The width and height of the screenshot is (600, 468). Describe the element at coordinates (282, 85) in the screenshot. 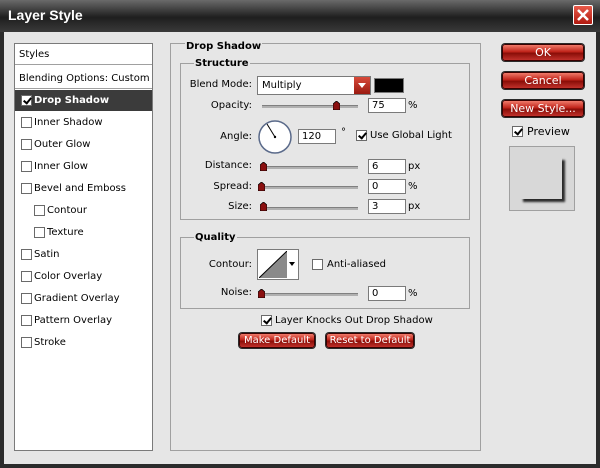

I see `blend-mode-value: Multiply` at that location.